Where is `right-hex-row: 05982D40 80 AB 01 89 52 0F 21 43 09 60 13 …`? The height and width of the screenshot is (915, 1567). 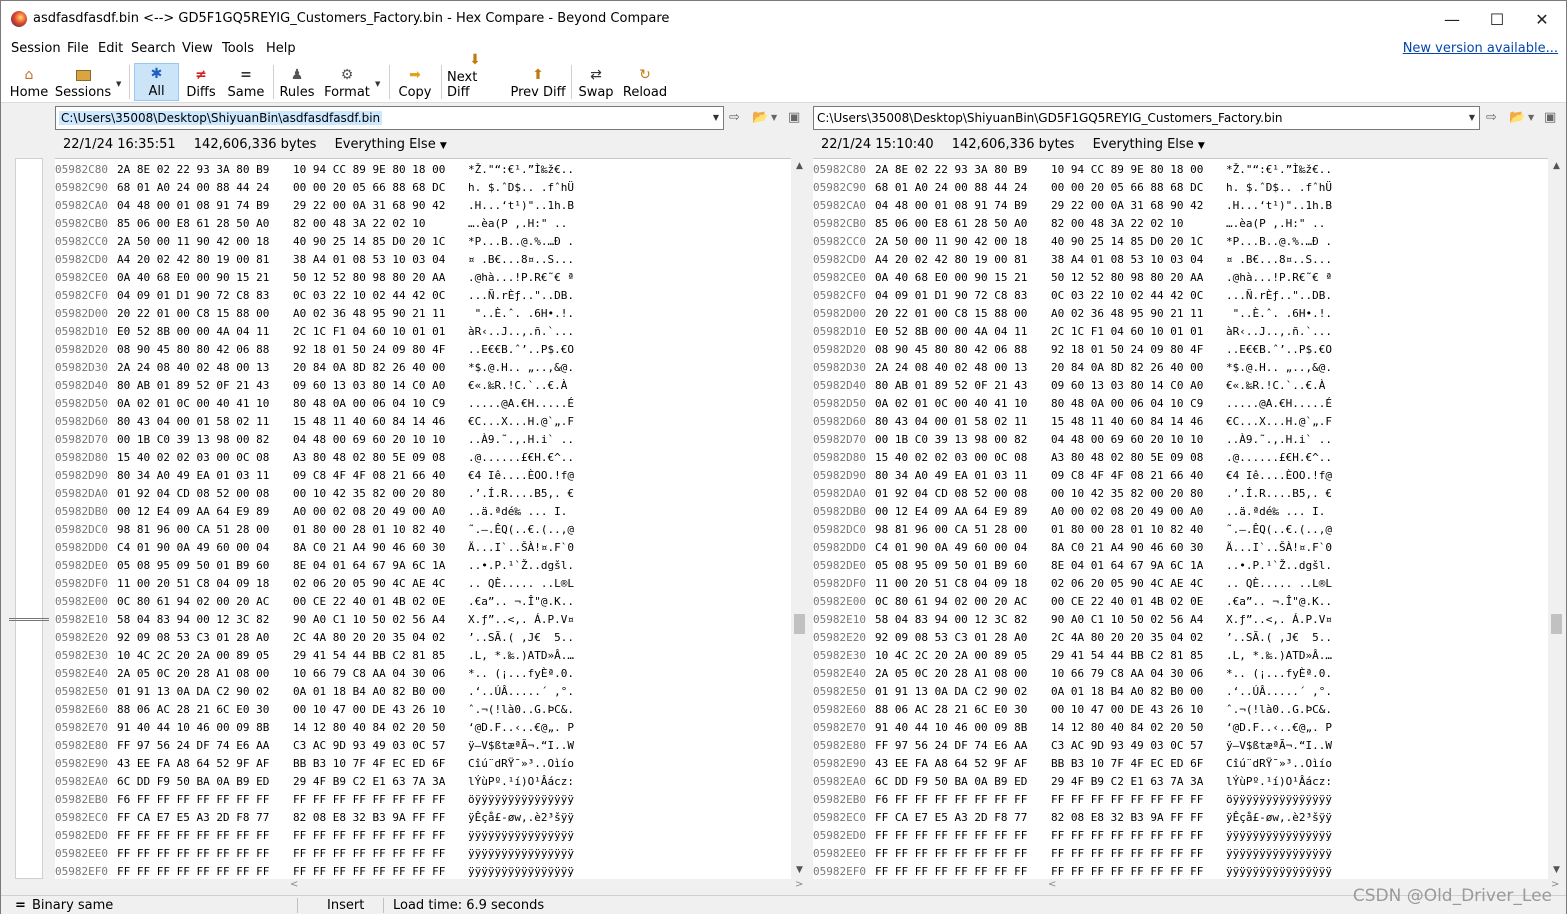 right-hex-row: 05982D40 80 AB 01 89 52 0F 21 43 09 60 13 … is located at coordinates (1181, 386).